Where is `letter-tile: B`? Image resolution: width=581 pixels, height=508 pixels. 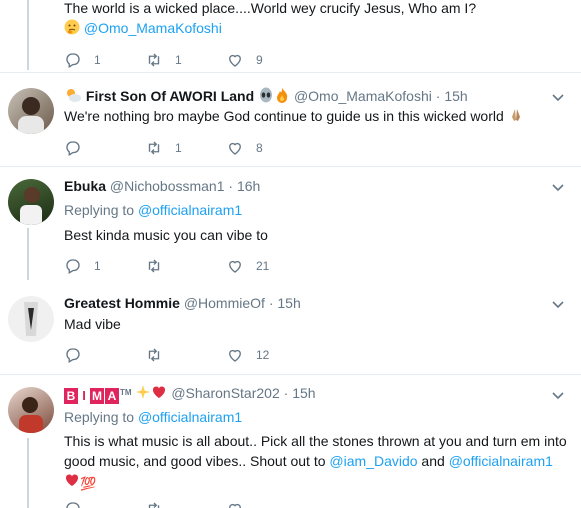 letter-tile: B is located at coordinates (71, 396).